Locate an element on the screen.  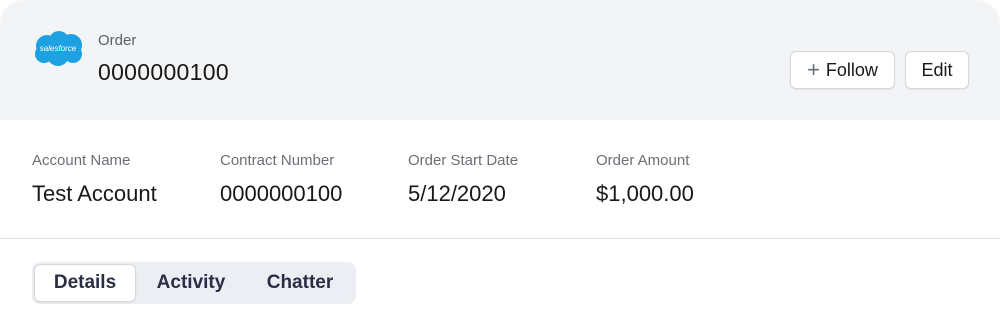
follow-button-label: Follow is located at coordinates (851, 69).